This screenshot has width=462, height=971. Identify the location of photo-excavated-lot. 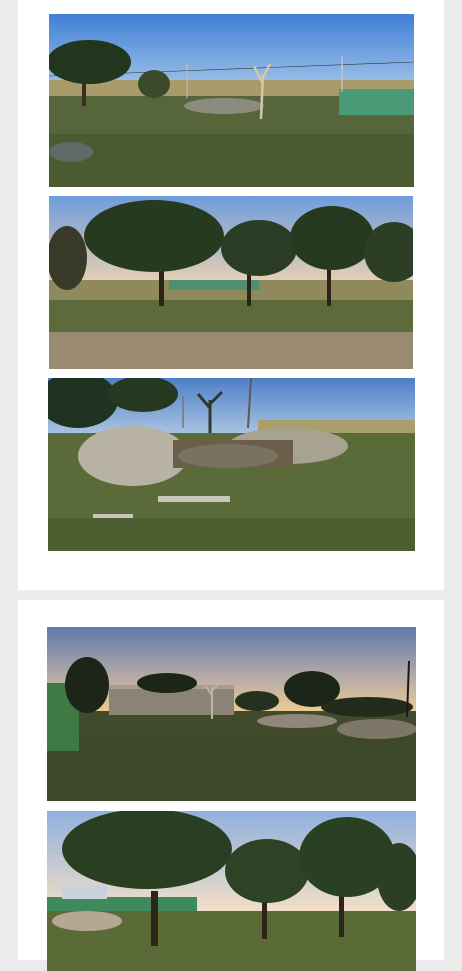
(231, 464).